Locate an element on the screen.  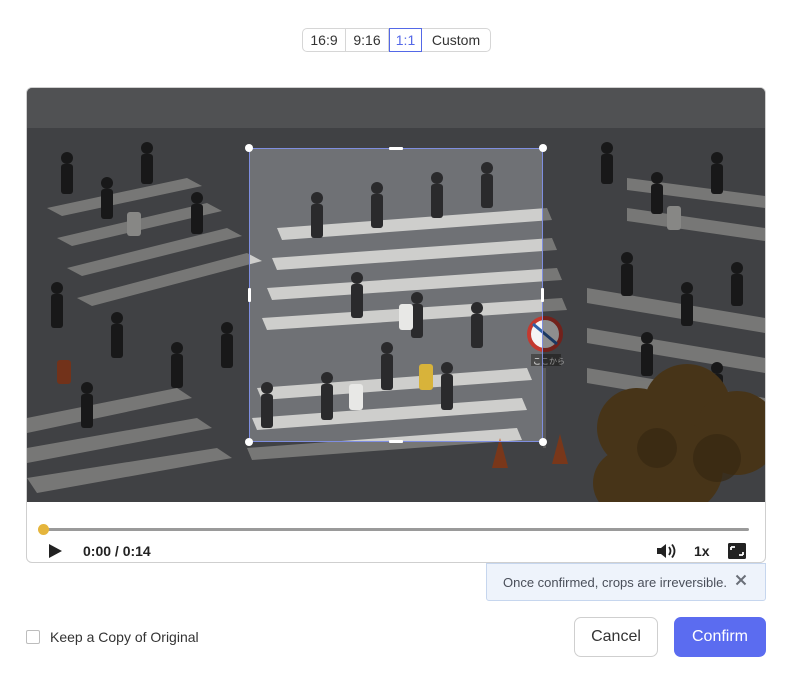
play-icon is located at coordinates (55, 551).